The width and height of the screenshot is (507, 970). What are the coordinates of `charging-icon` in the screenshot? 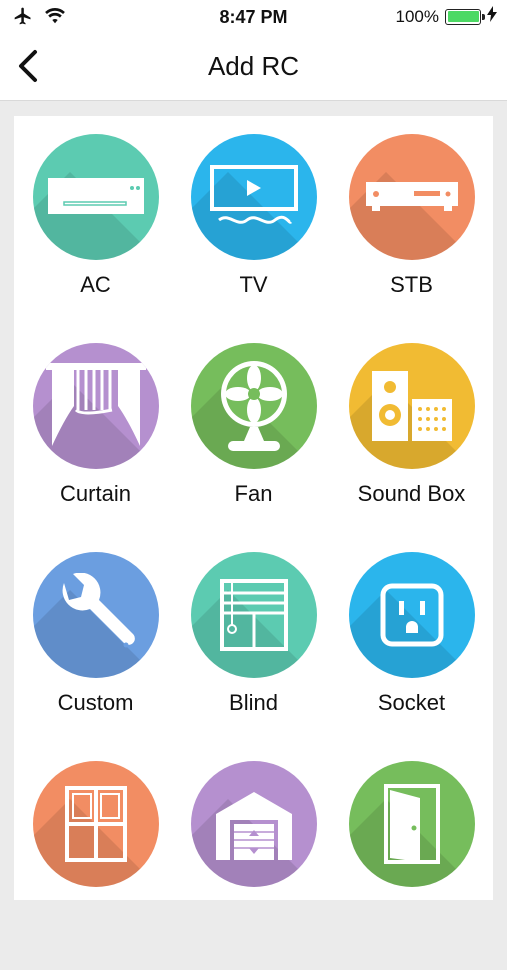 It's located at (492, 16).